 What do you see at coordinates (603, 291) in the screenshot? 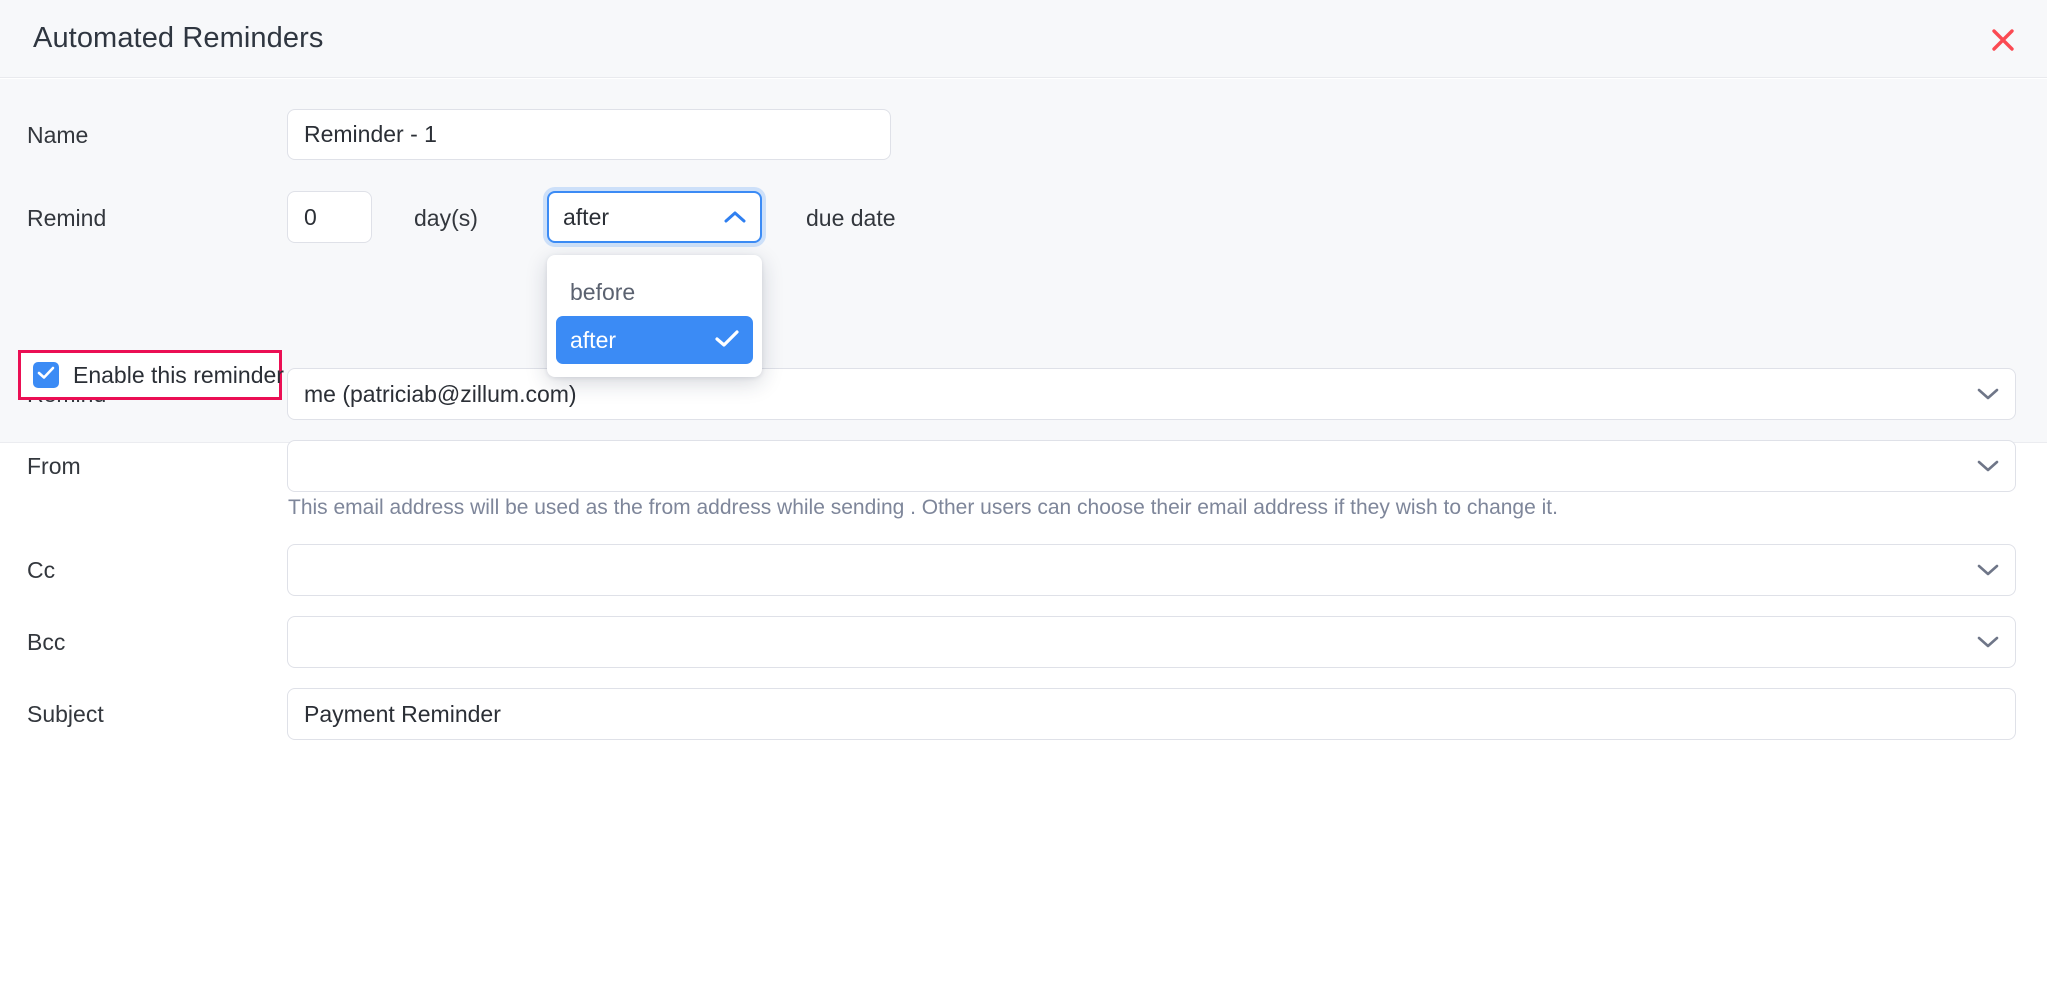
I see `dropdown-option-before-label: before` at bounding box center [603, 291].